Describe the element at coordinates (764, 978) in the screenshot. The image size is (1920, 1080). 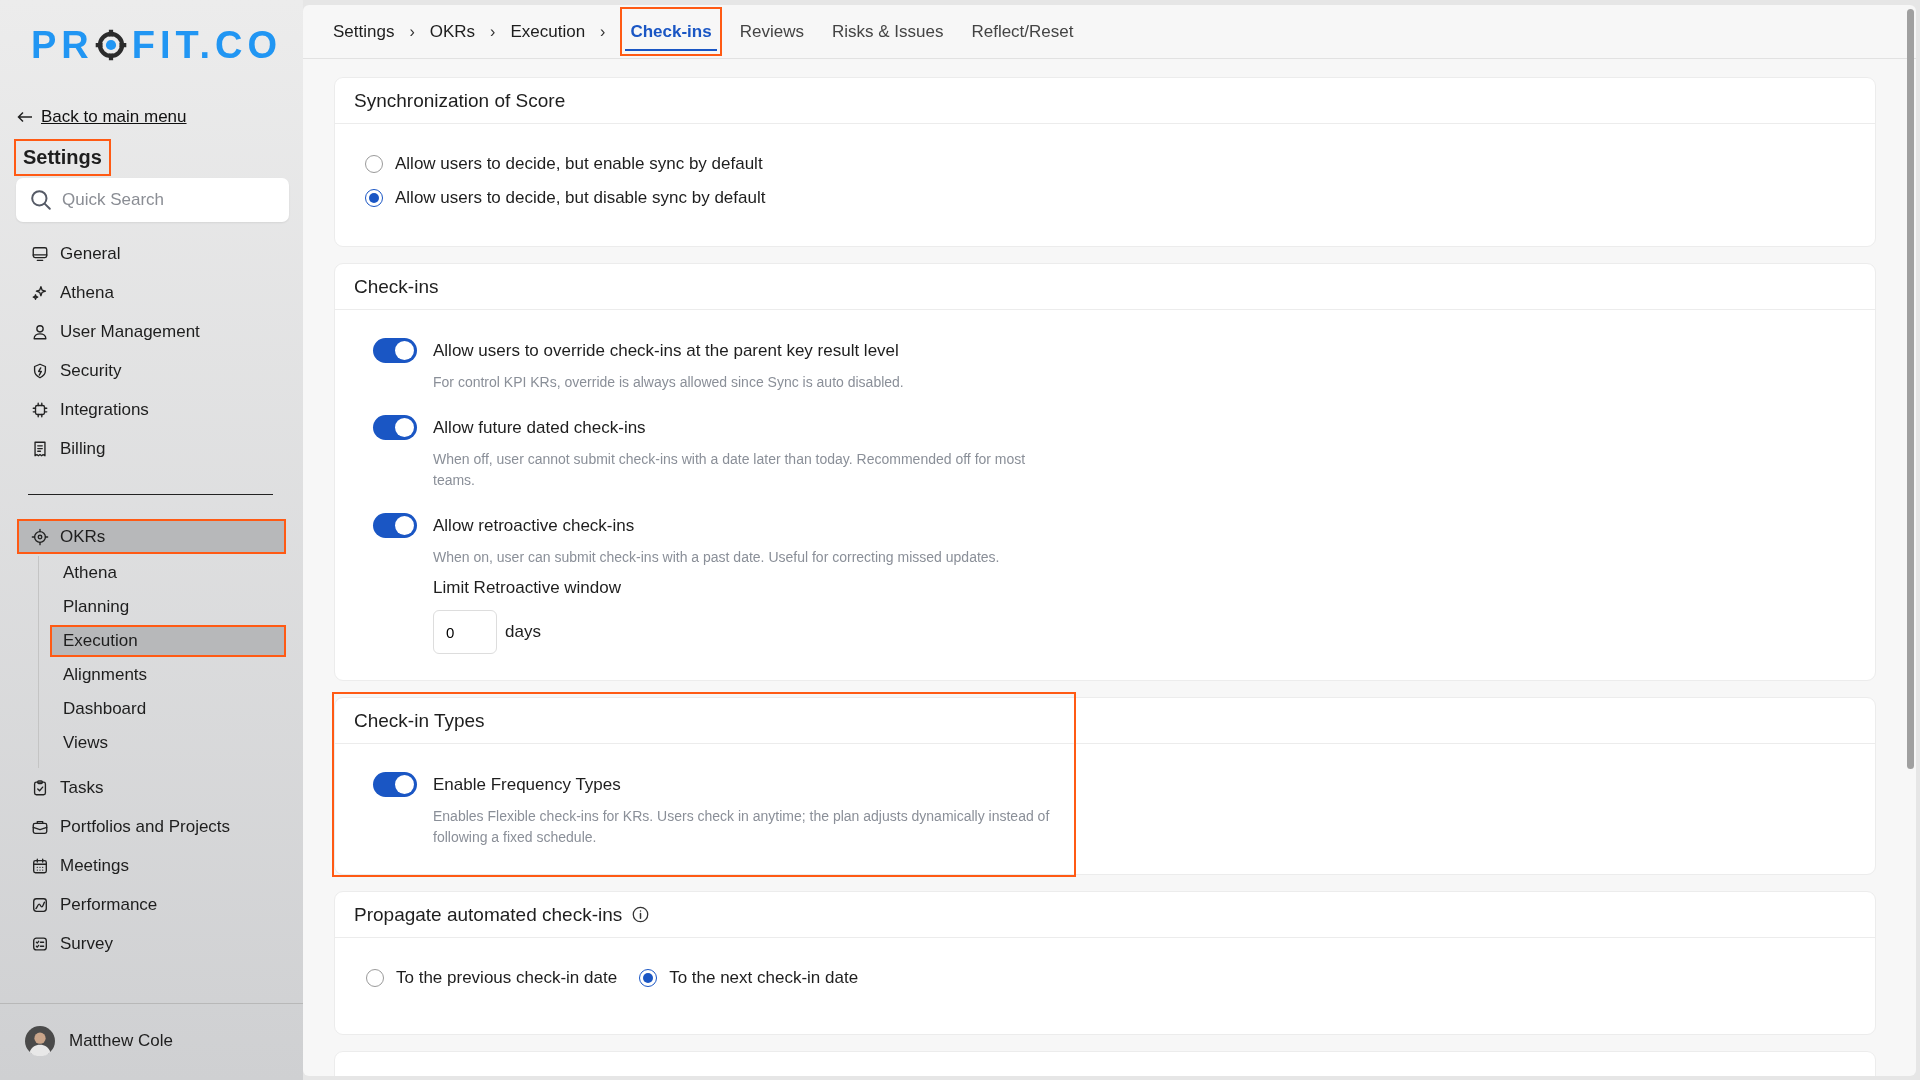
I see `radio-label: To the next check-in date` at that location.